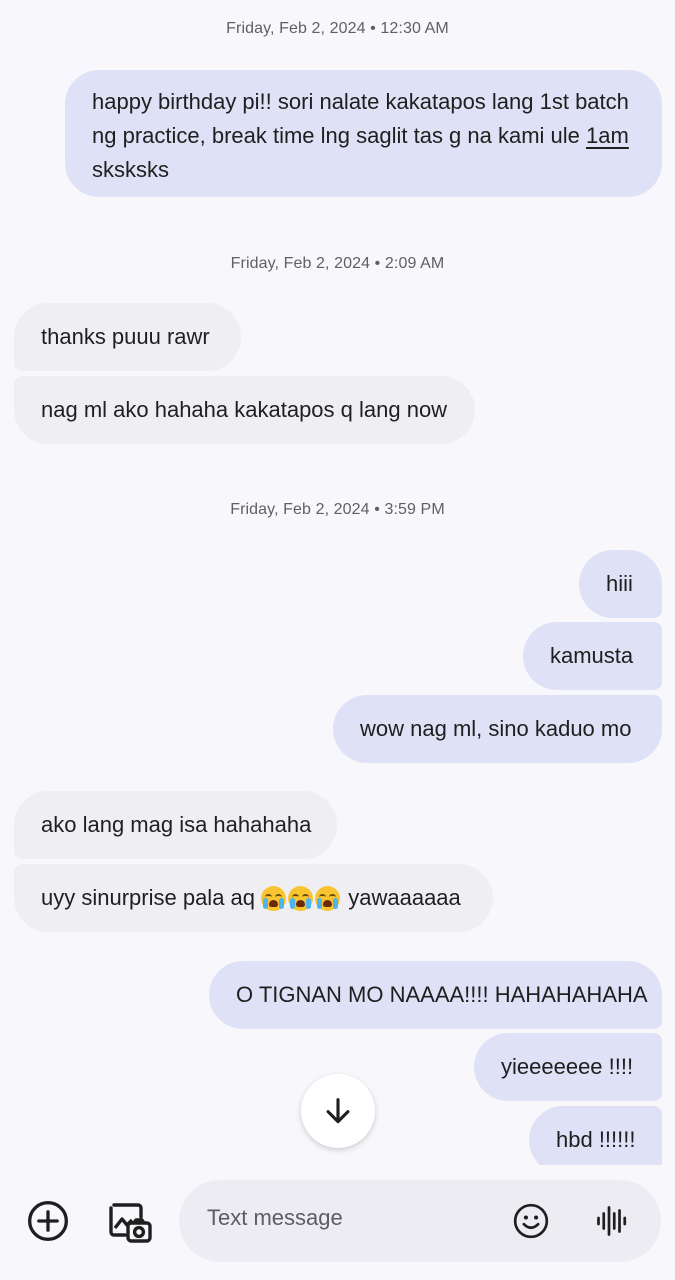 This screenshot has width=675, height=1280. I want to click on add-attachment-button, so click(48, 1221).